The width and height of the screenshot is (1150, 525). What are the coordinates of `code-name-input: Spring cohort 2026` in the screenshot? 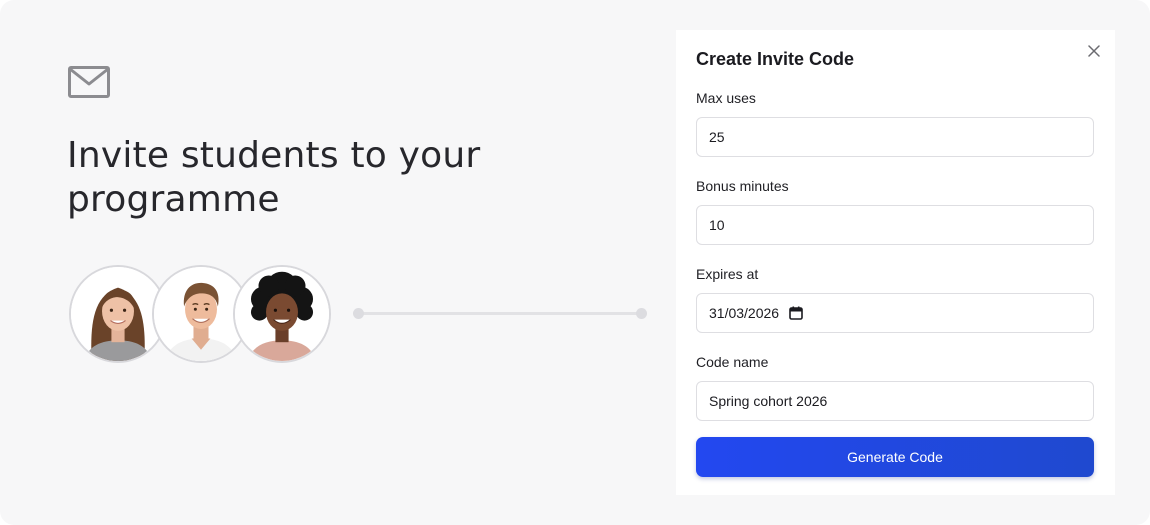 It's located at (895, 401).